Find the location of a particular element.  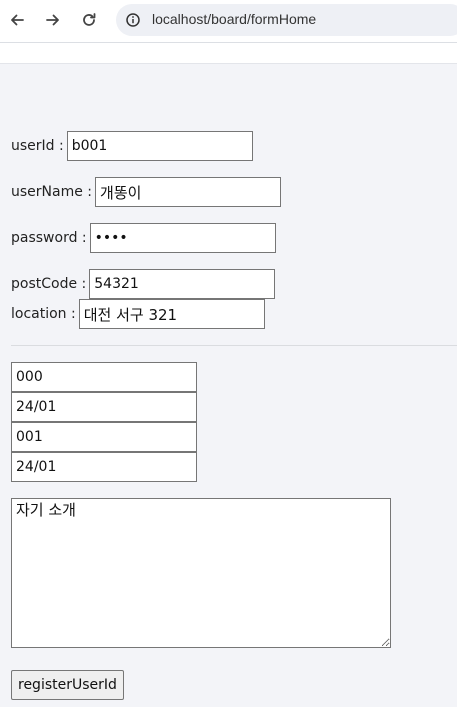

forward-button is located at coordinates (53, 20).